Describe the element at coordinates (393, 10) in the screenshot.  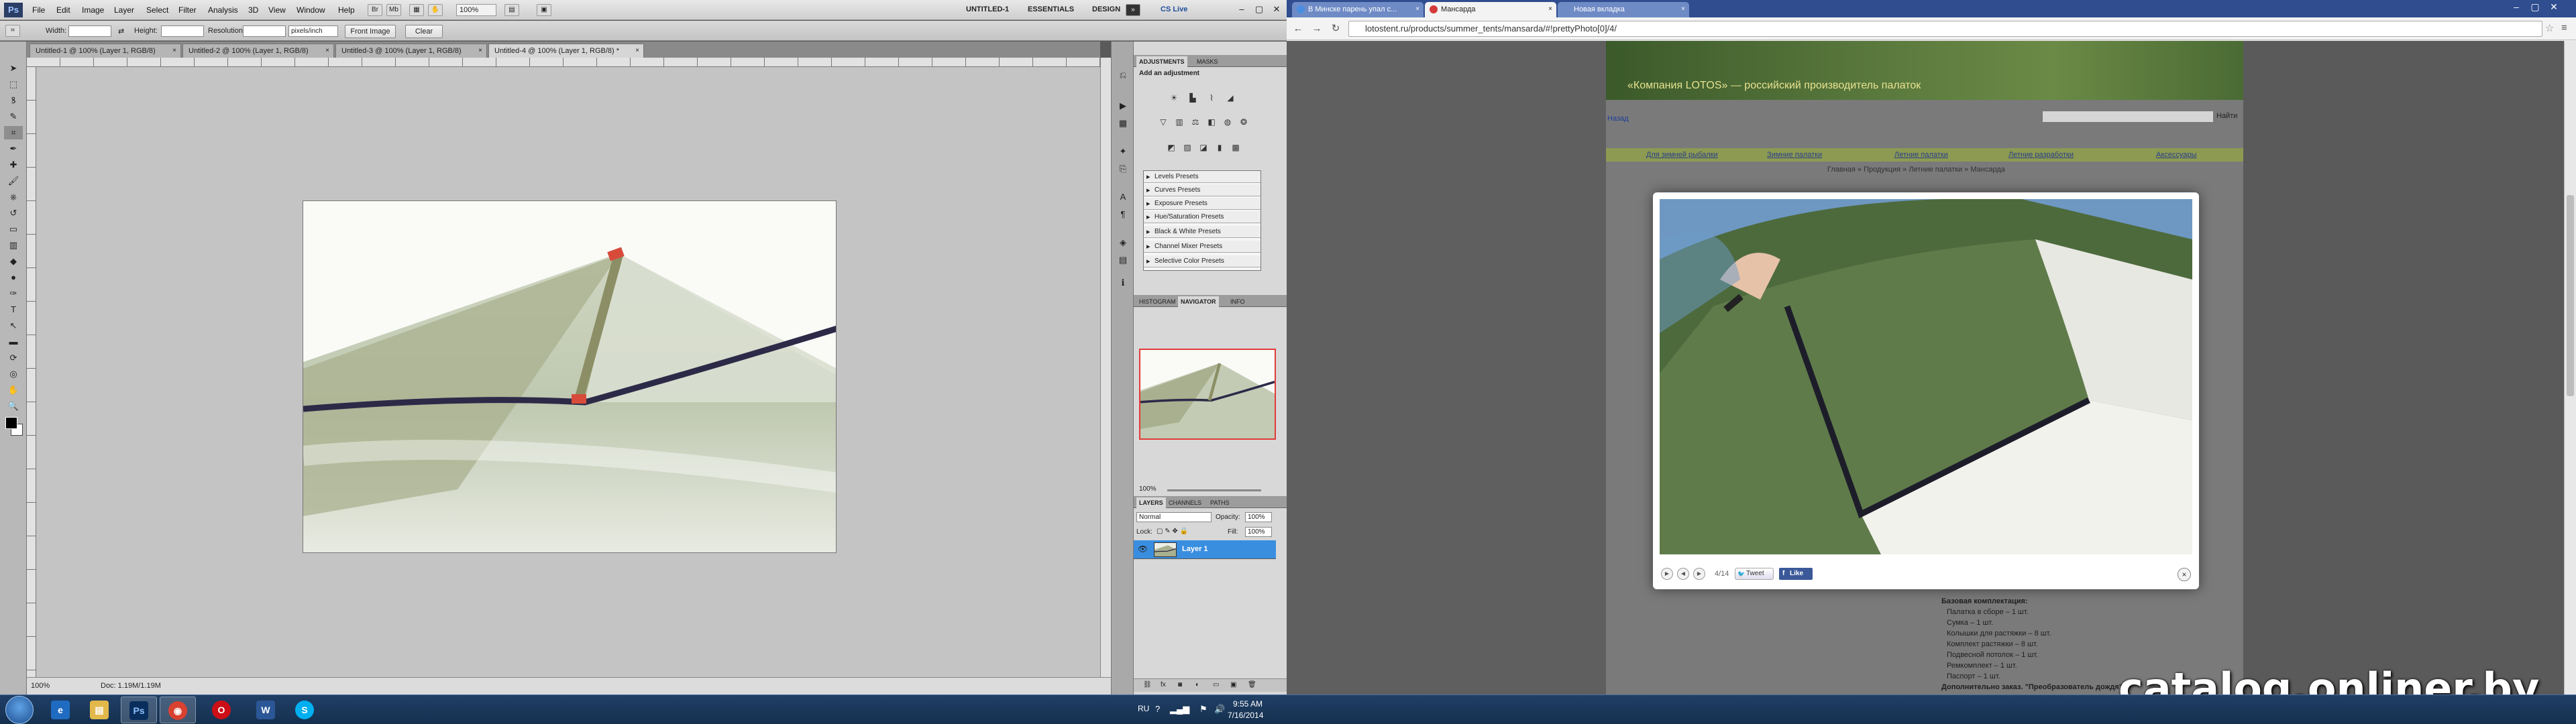
I see `minibridge-icon: Mb` at that location.